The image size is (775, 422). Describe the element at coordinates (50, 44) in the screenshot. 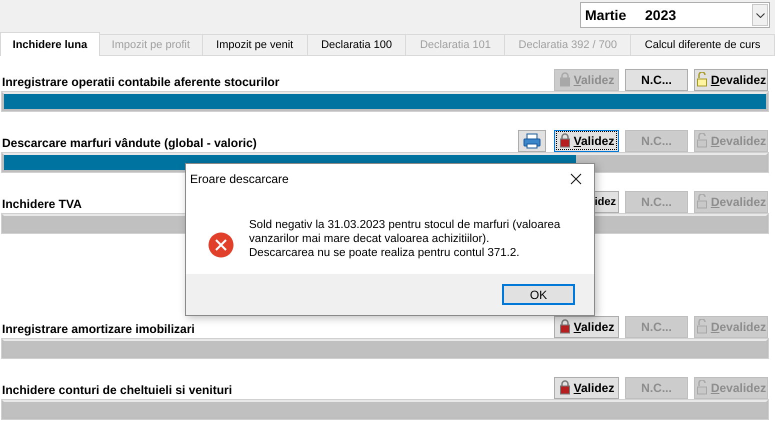

I see `tab: Inchidere luna` at that location.